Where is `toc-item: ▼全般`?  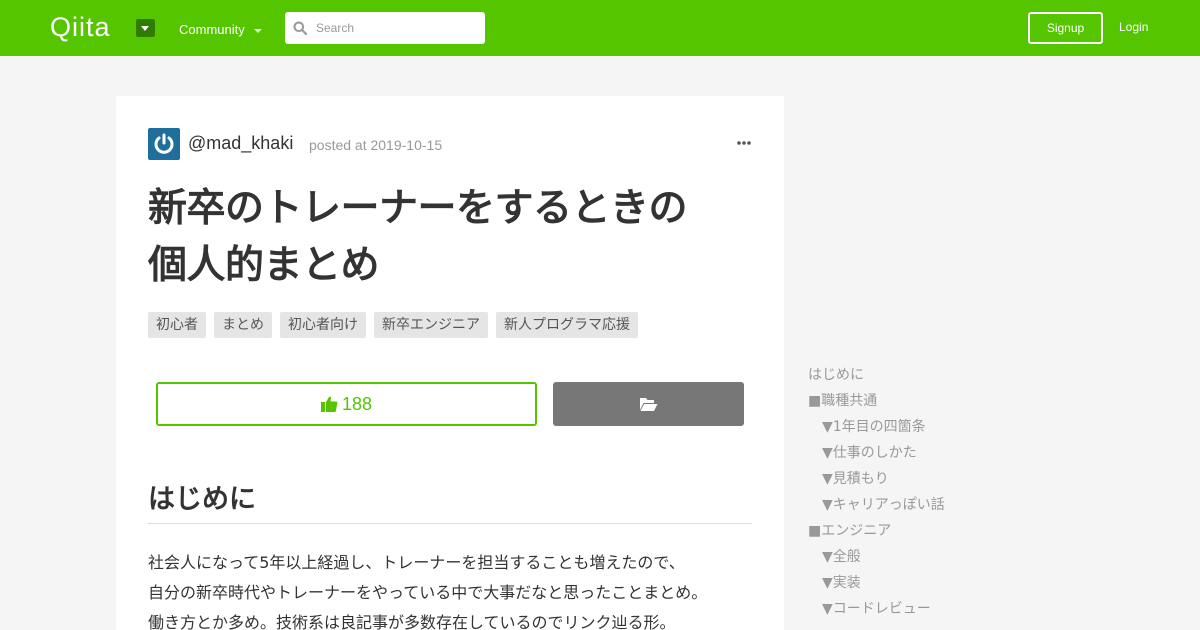
toc-item: ▼全般 is located at coordinates (876, 557).